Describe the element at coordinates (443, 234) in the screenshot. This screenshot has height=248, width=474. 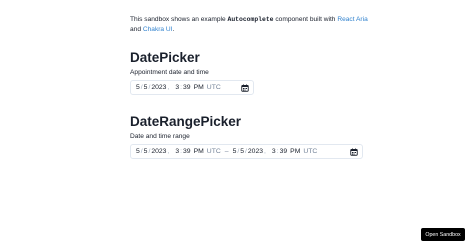
I see `open-sandbox-button: Open Sandbox` at that location.